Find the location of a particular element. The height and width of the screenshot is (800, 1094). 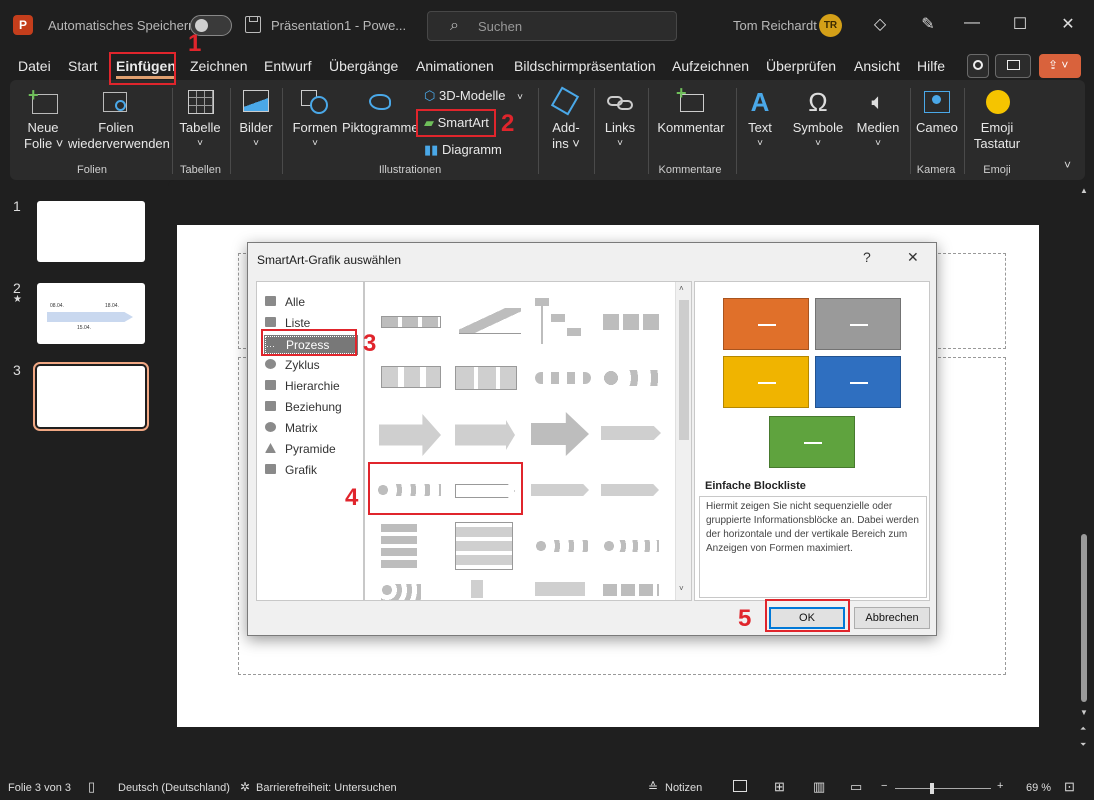

zoom-slider is located at coordinates (943, 788).